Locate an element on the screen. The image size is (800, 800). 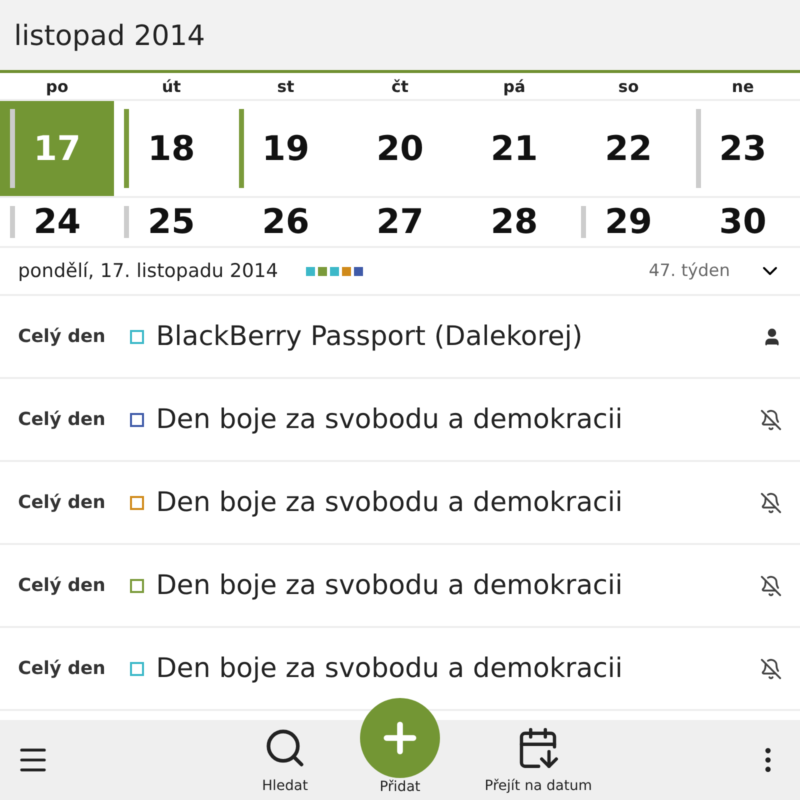
day-cell: 22 is located at coordinates (628, 148).